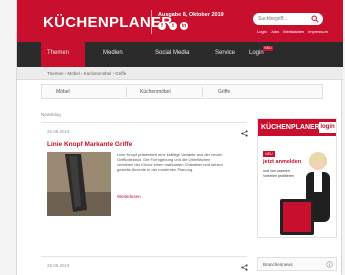 The height and width of the screenshot is (275, 345). I want to click on ad-copy: und von unseren Vorteilen profitieren, so click(278, 173).